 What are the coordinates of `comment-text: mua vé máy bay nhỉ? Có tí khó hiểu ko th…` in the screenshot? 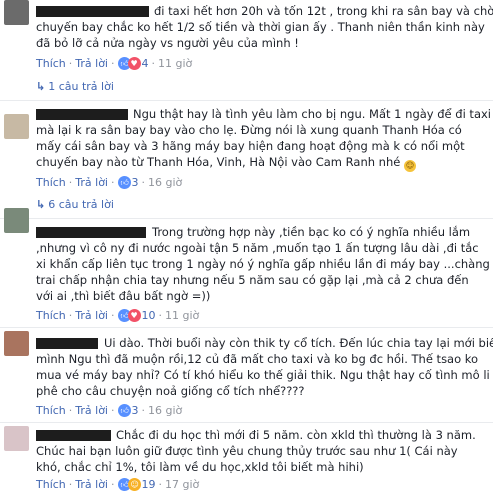 It's located at (263, 375).